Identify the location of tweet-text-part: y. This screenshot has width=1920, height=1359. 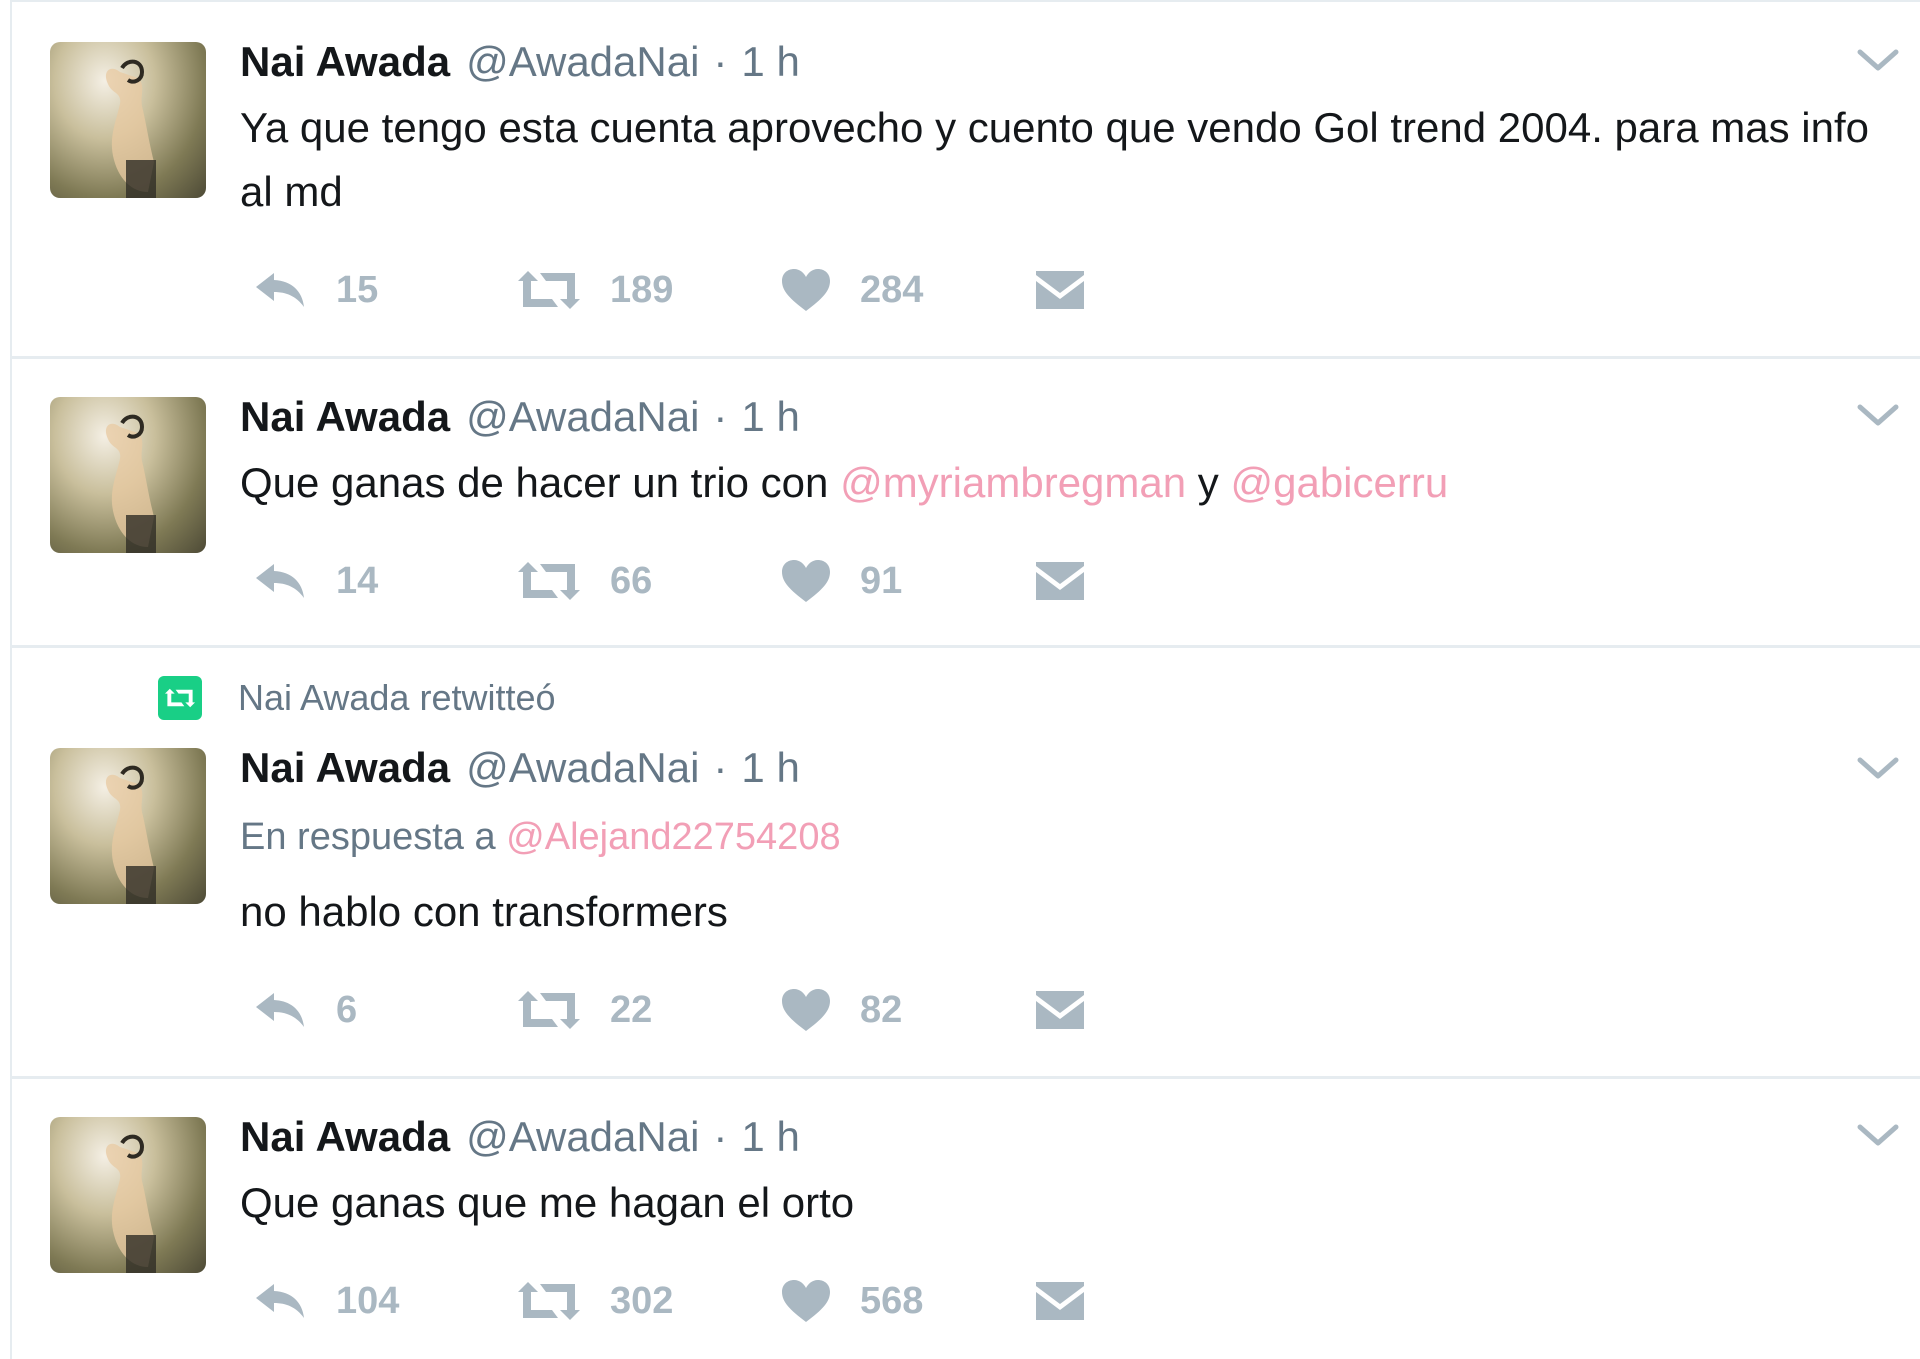
(1208, 482).